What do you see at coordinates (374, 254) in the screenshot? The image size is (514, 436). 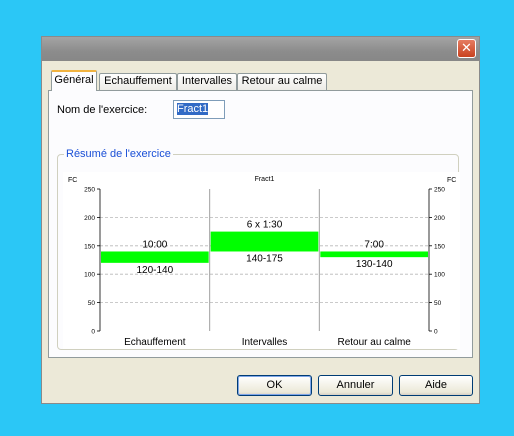 I see `bar-retour-au-calme` at bounding box center [374, 254].